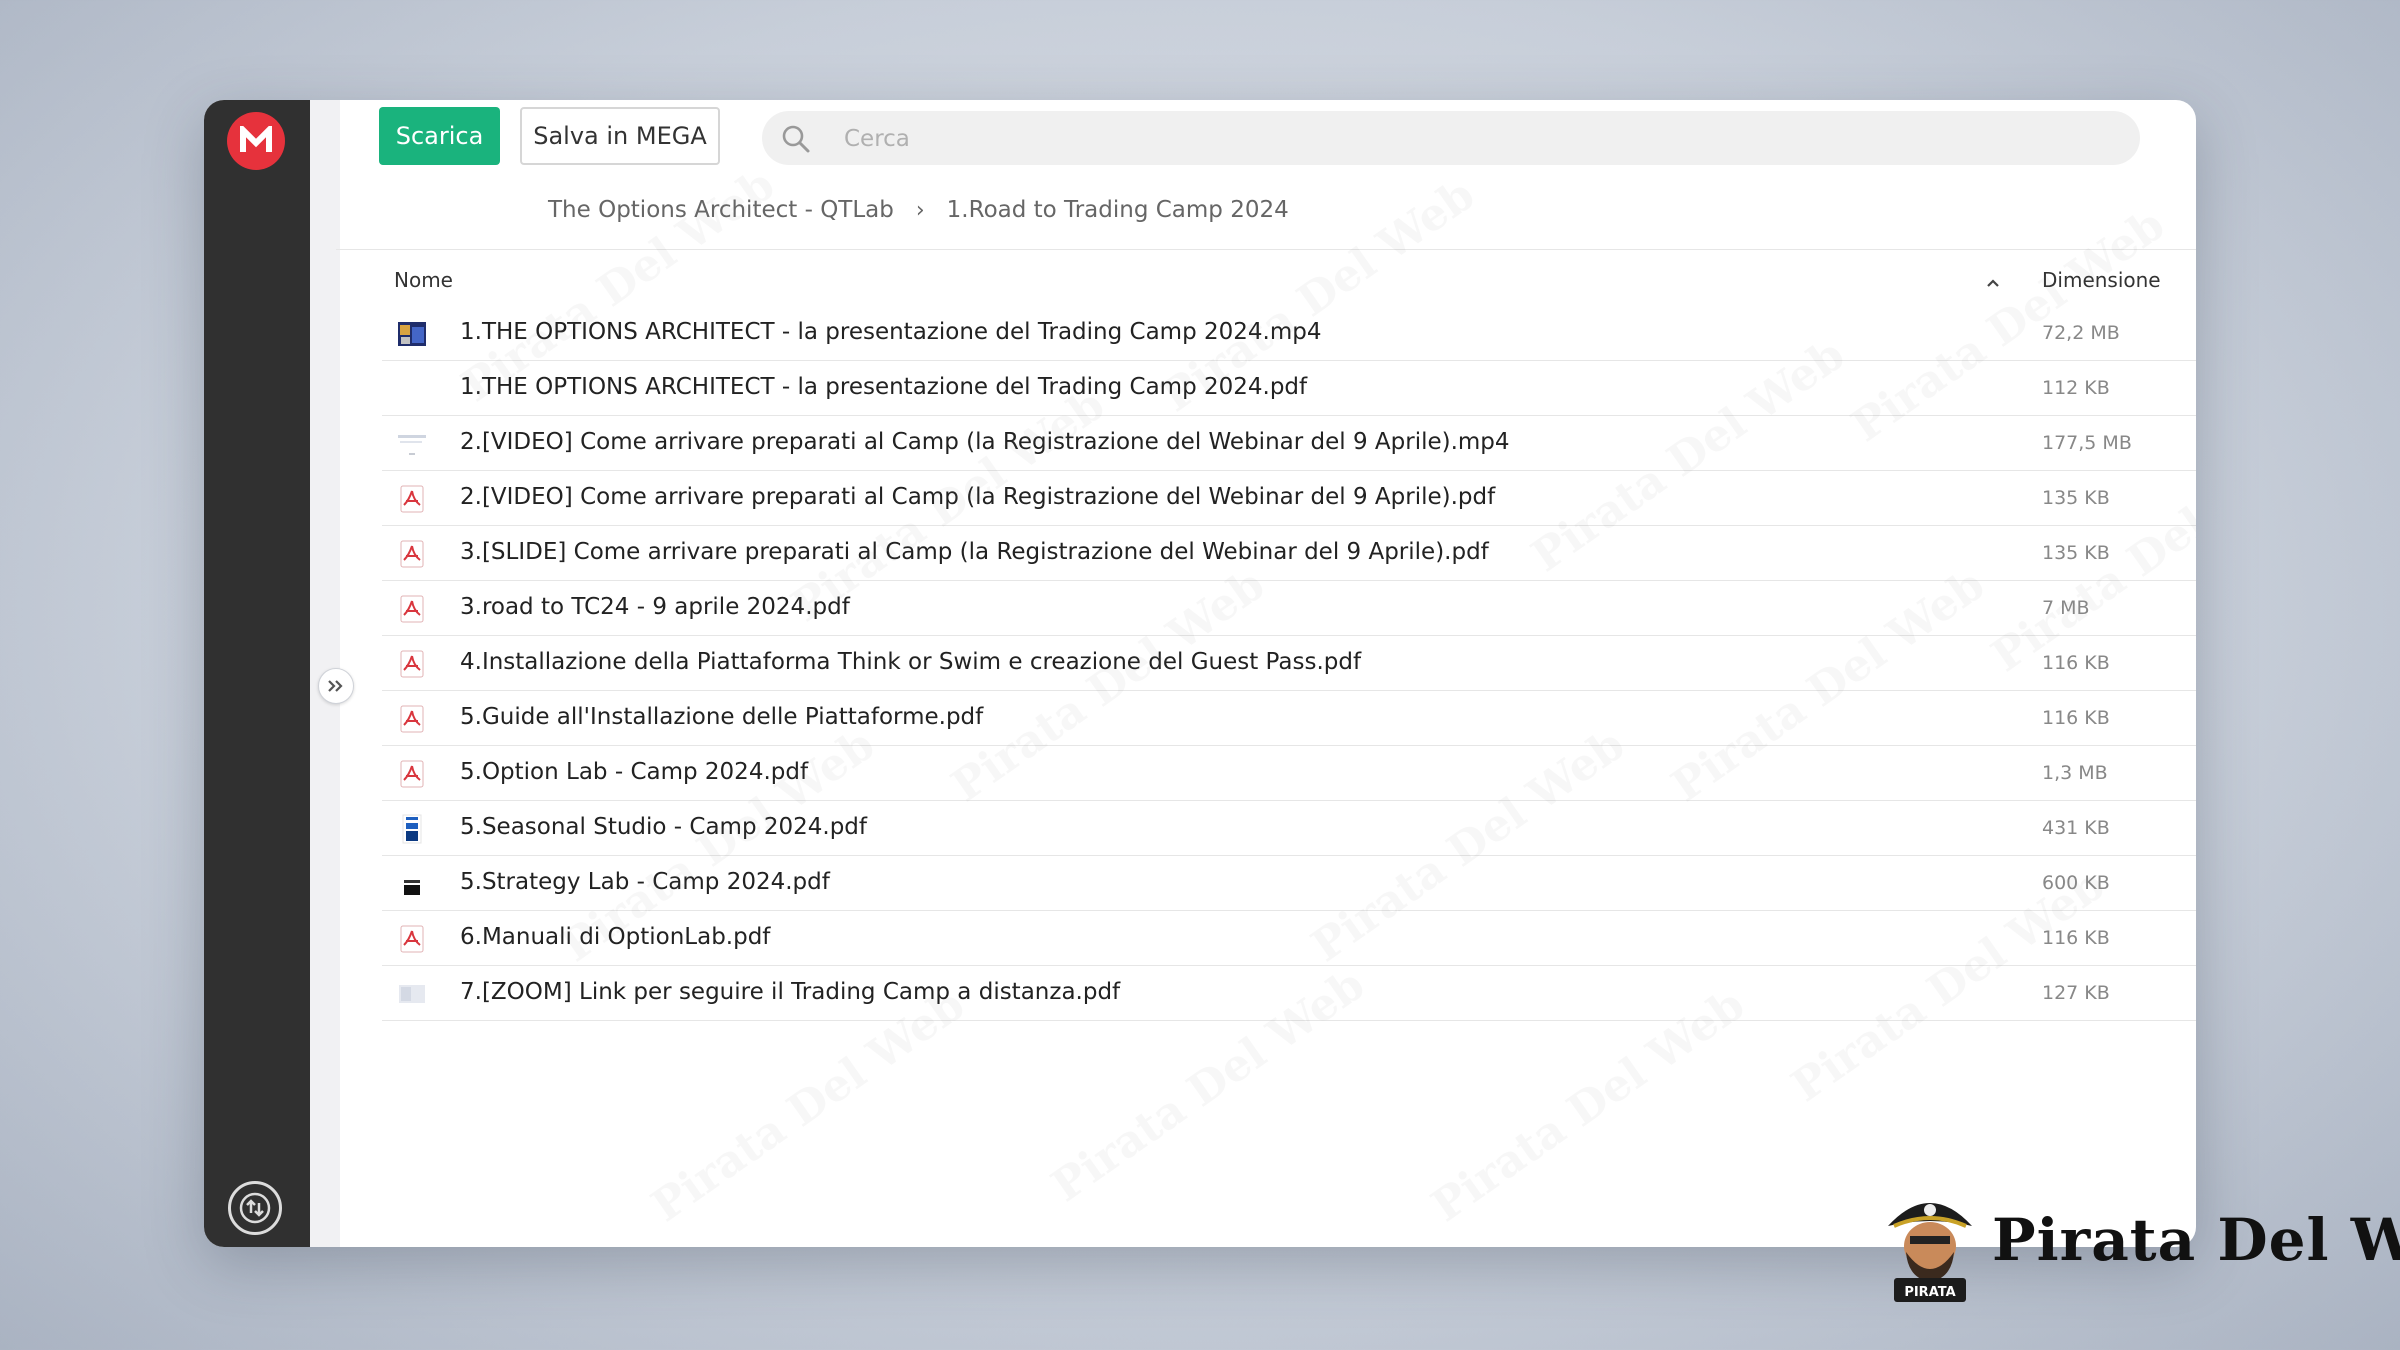  I want to click on file-size: 600 KB, so click(2076, 883).